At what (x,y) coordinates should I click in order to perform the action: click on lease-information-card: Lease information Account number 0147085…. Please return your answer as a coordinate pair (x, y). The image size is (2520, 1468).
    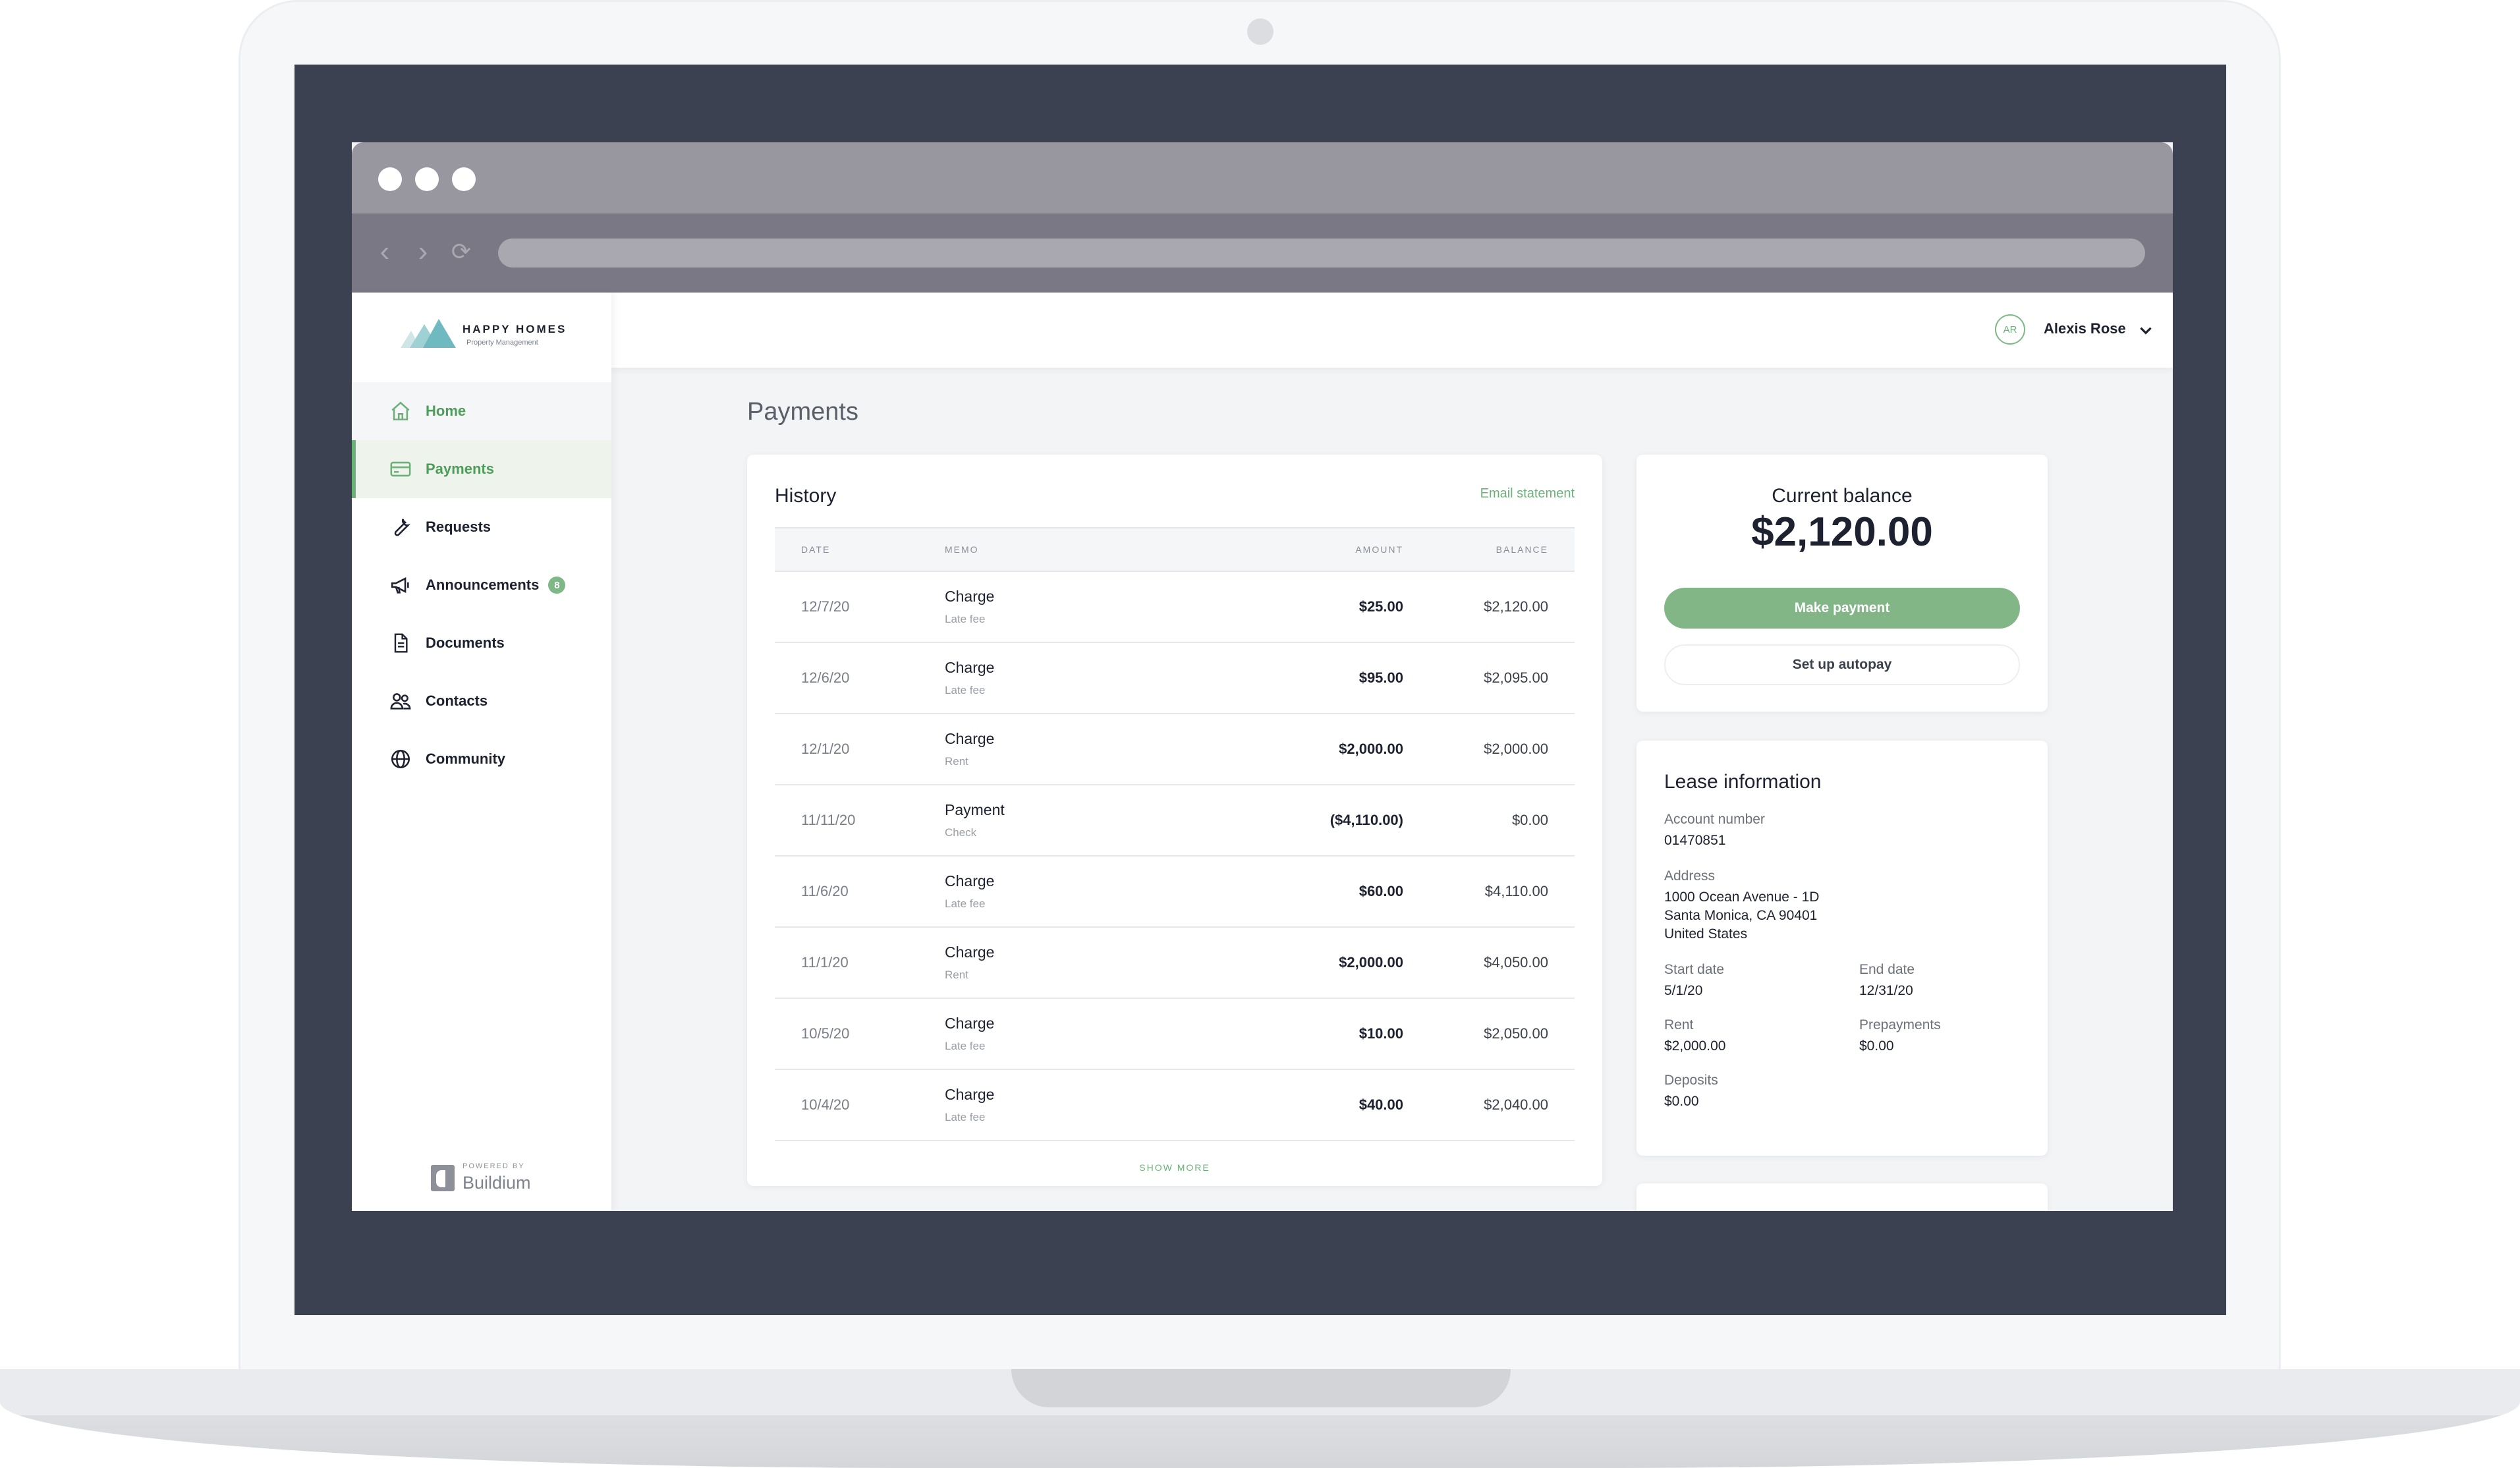
    Looking at the image, I should click on (1842, 948).